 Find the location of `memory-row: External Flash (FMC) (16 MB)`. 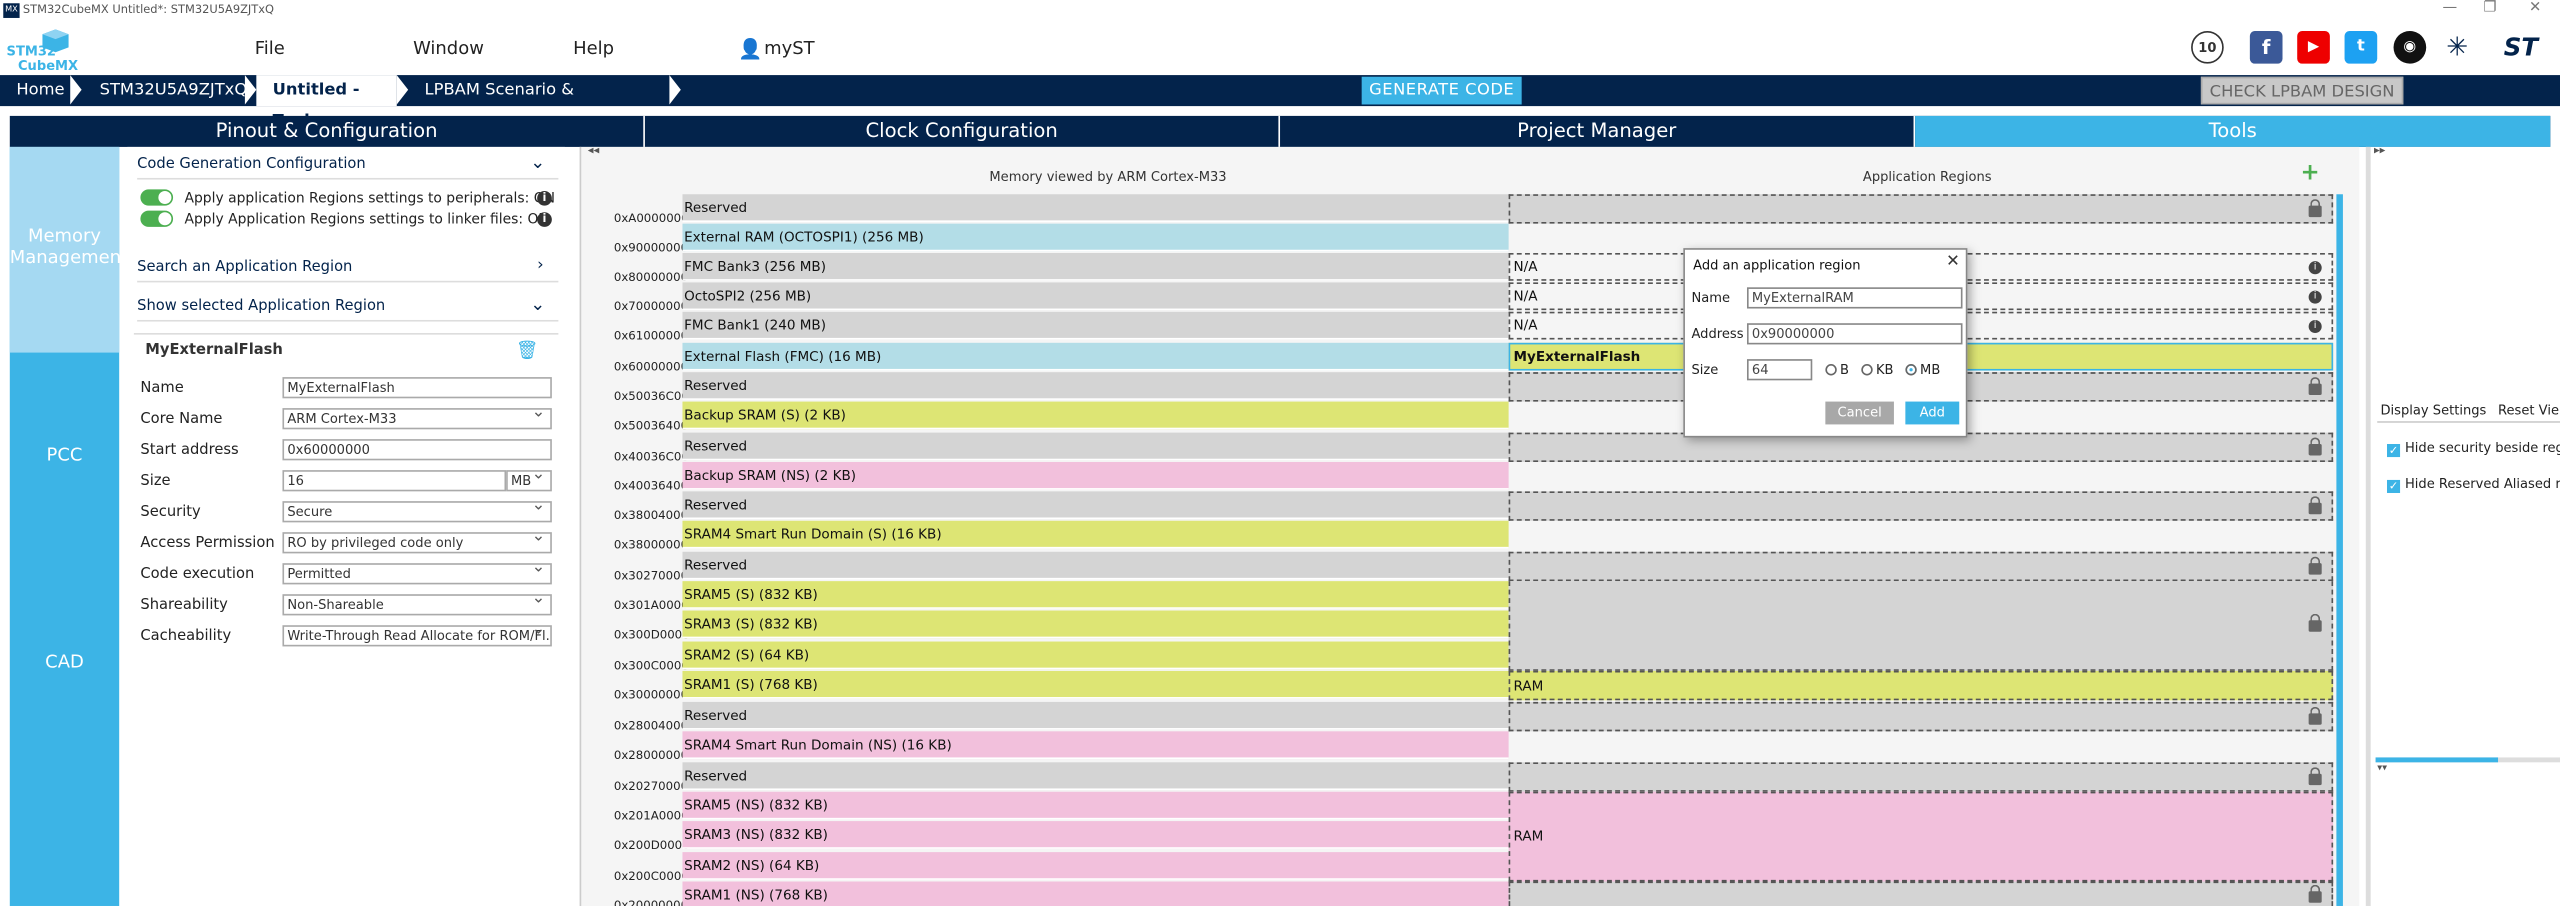

memory-row: External Flash (FMC) (16 MB) is located at coordinates (1095, 356).